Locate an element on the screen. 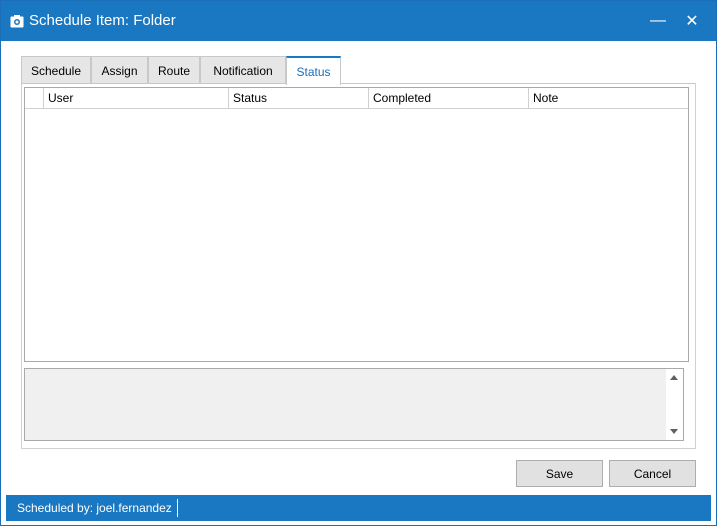  note-scrollbar is located at coordinates (674, 404).